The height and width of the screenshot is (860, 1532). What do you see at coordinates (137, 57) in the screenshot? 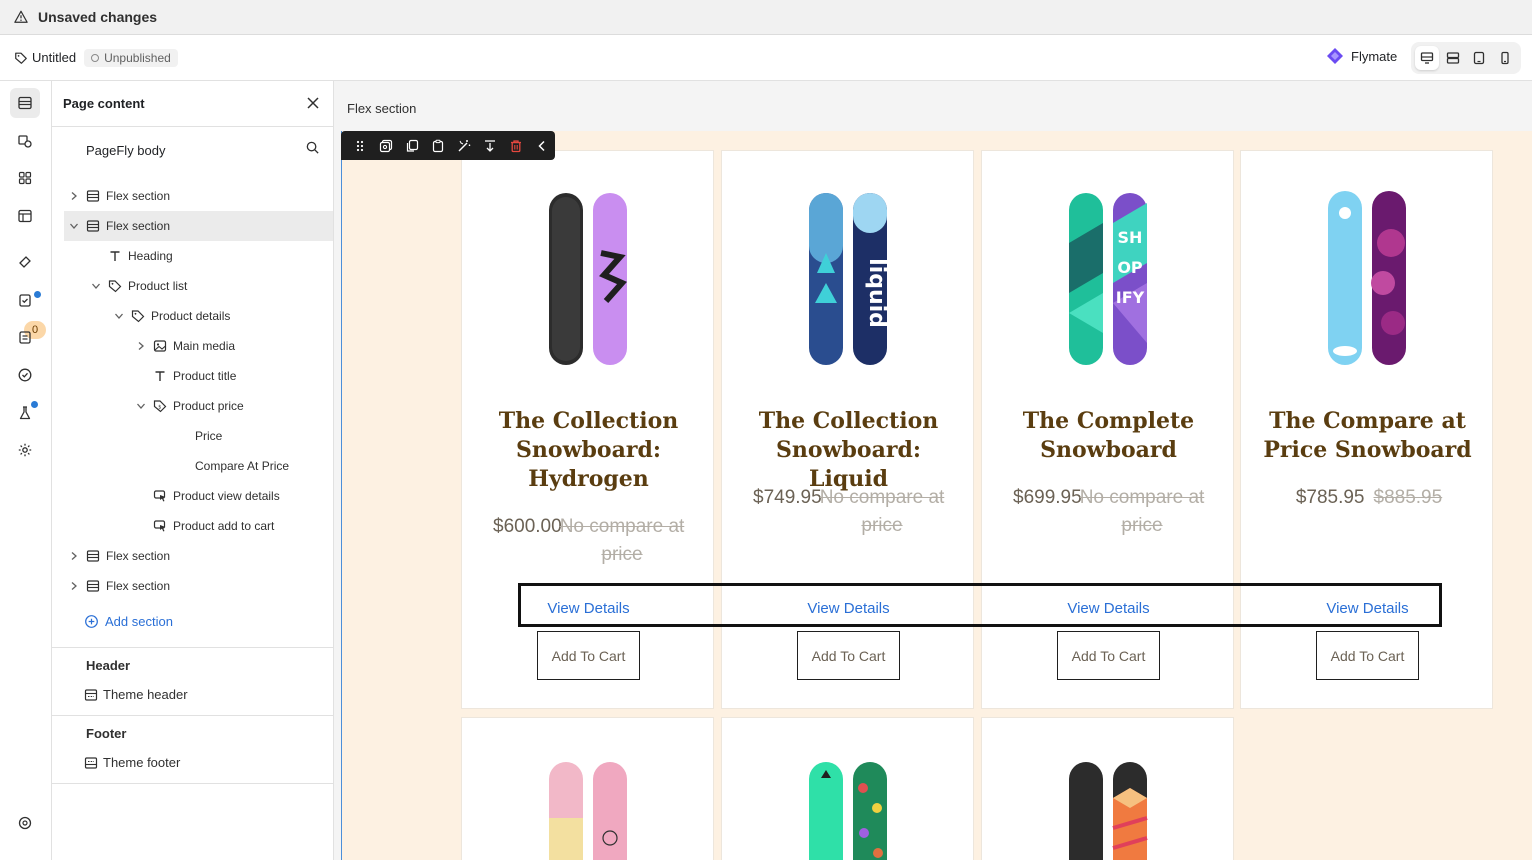
I see `status-badge-label: Unpublished` at bounding box center [137, 57].